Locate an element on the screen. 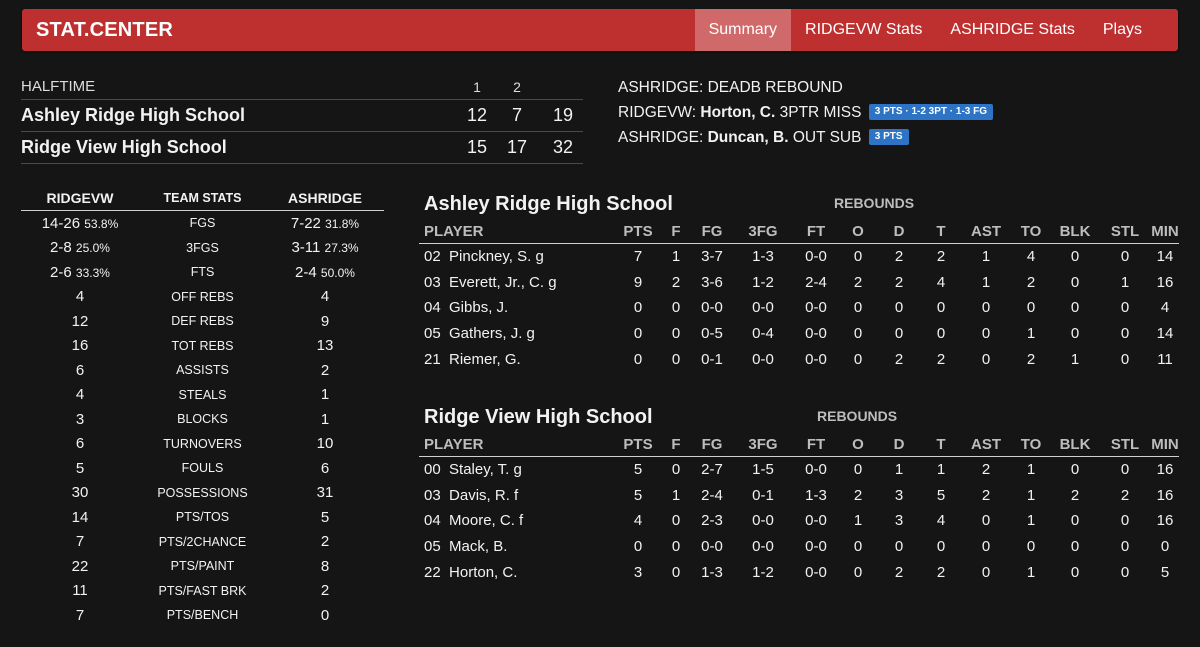 This screenshot has height=647, width=1200. player-name: 03 Davis, R. f is located at coordinates (517, 496).